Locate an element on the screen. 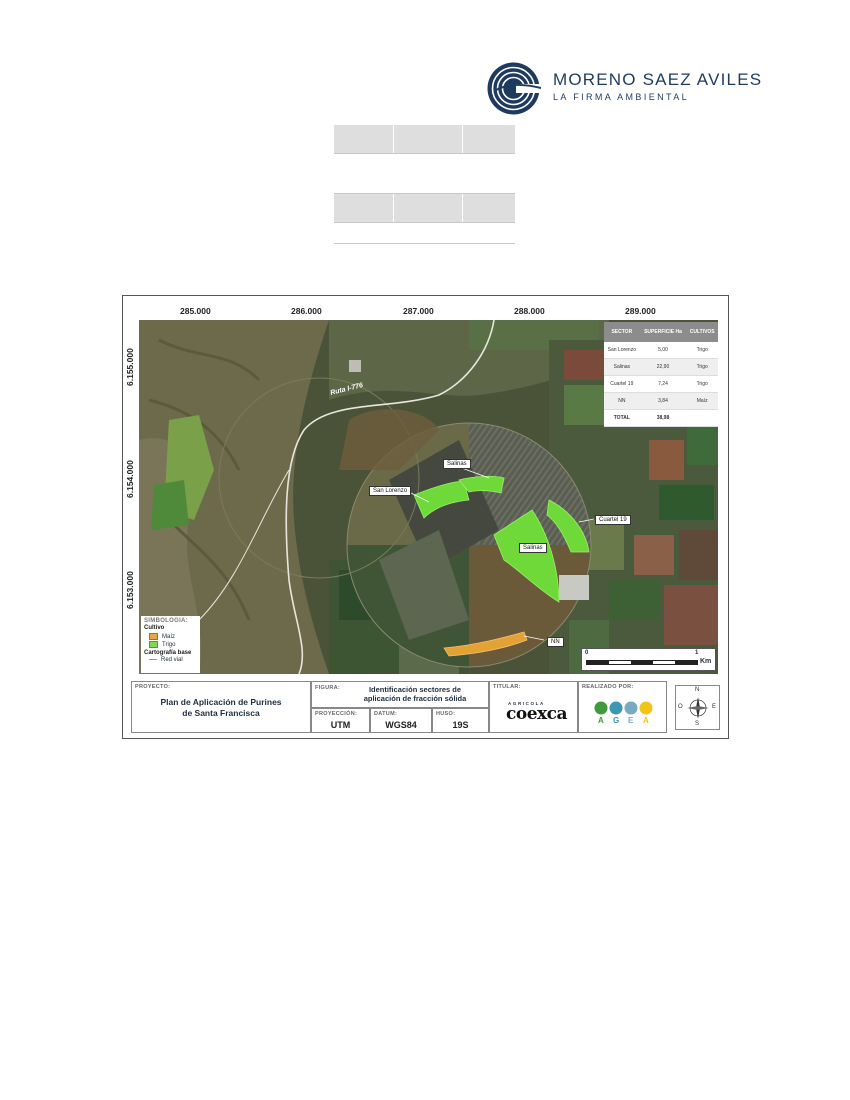 The image size is (850, 1100). table-row: San Lorenzo 5,00 Trigo is located at coordinates (661, 350).